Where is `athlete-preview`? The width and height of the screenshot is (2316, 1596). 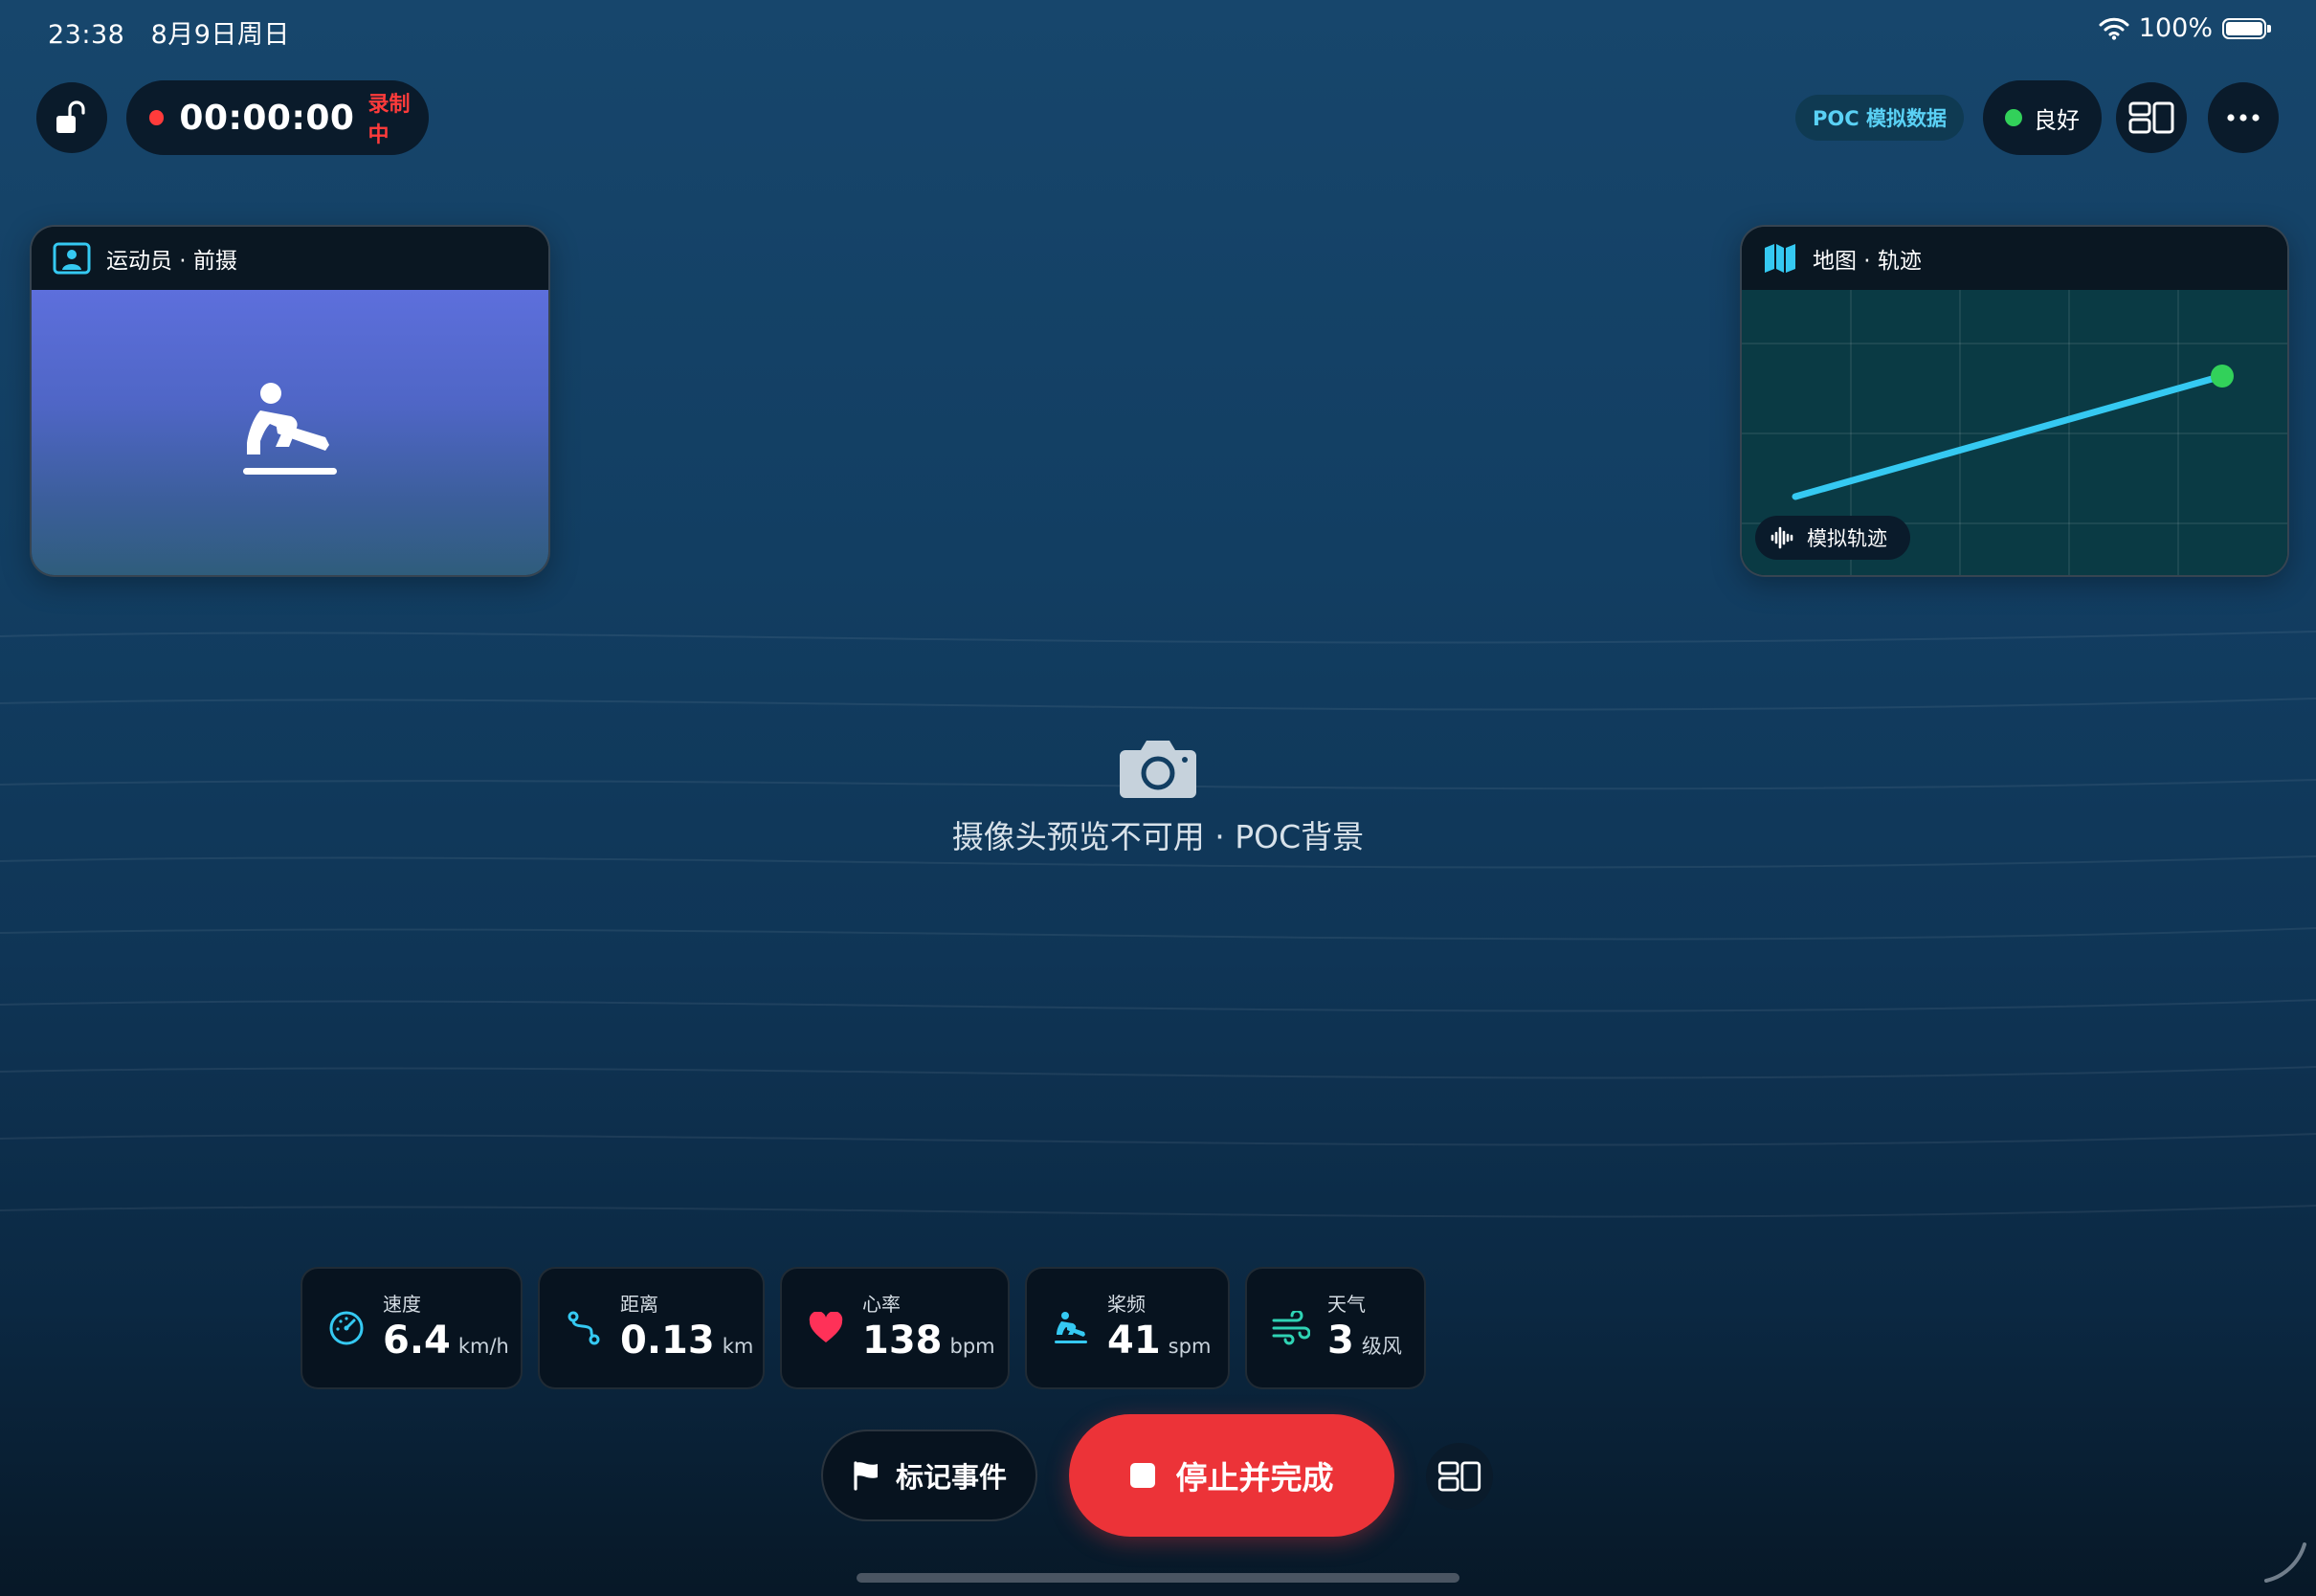 athlete-preview is located at coordinates (290, 433).